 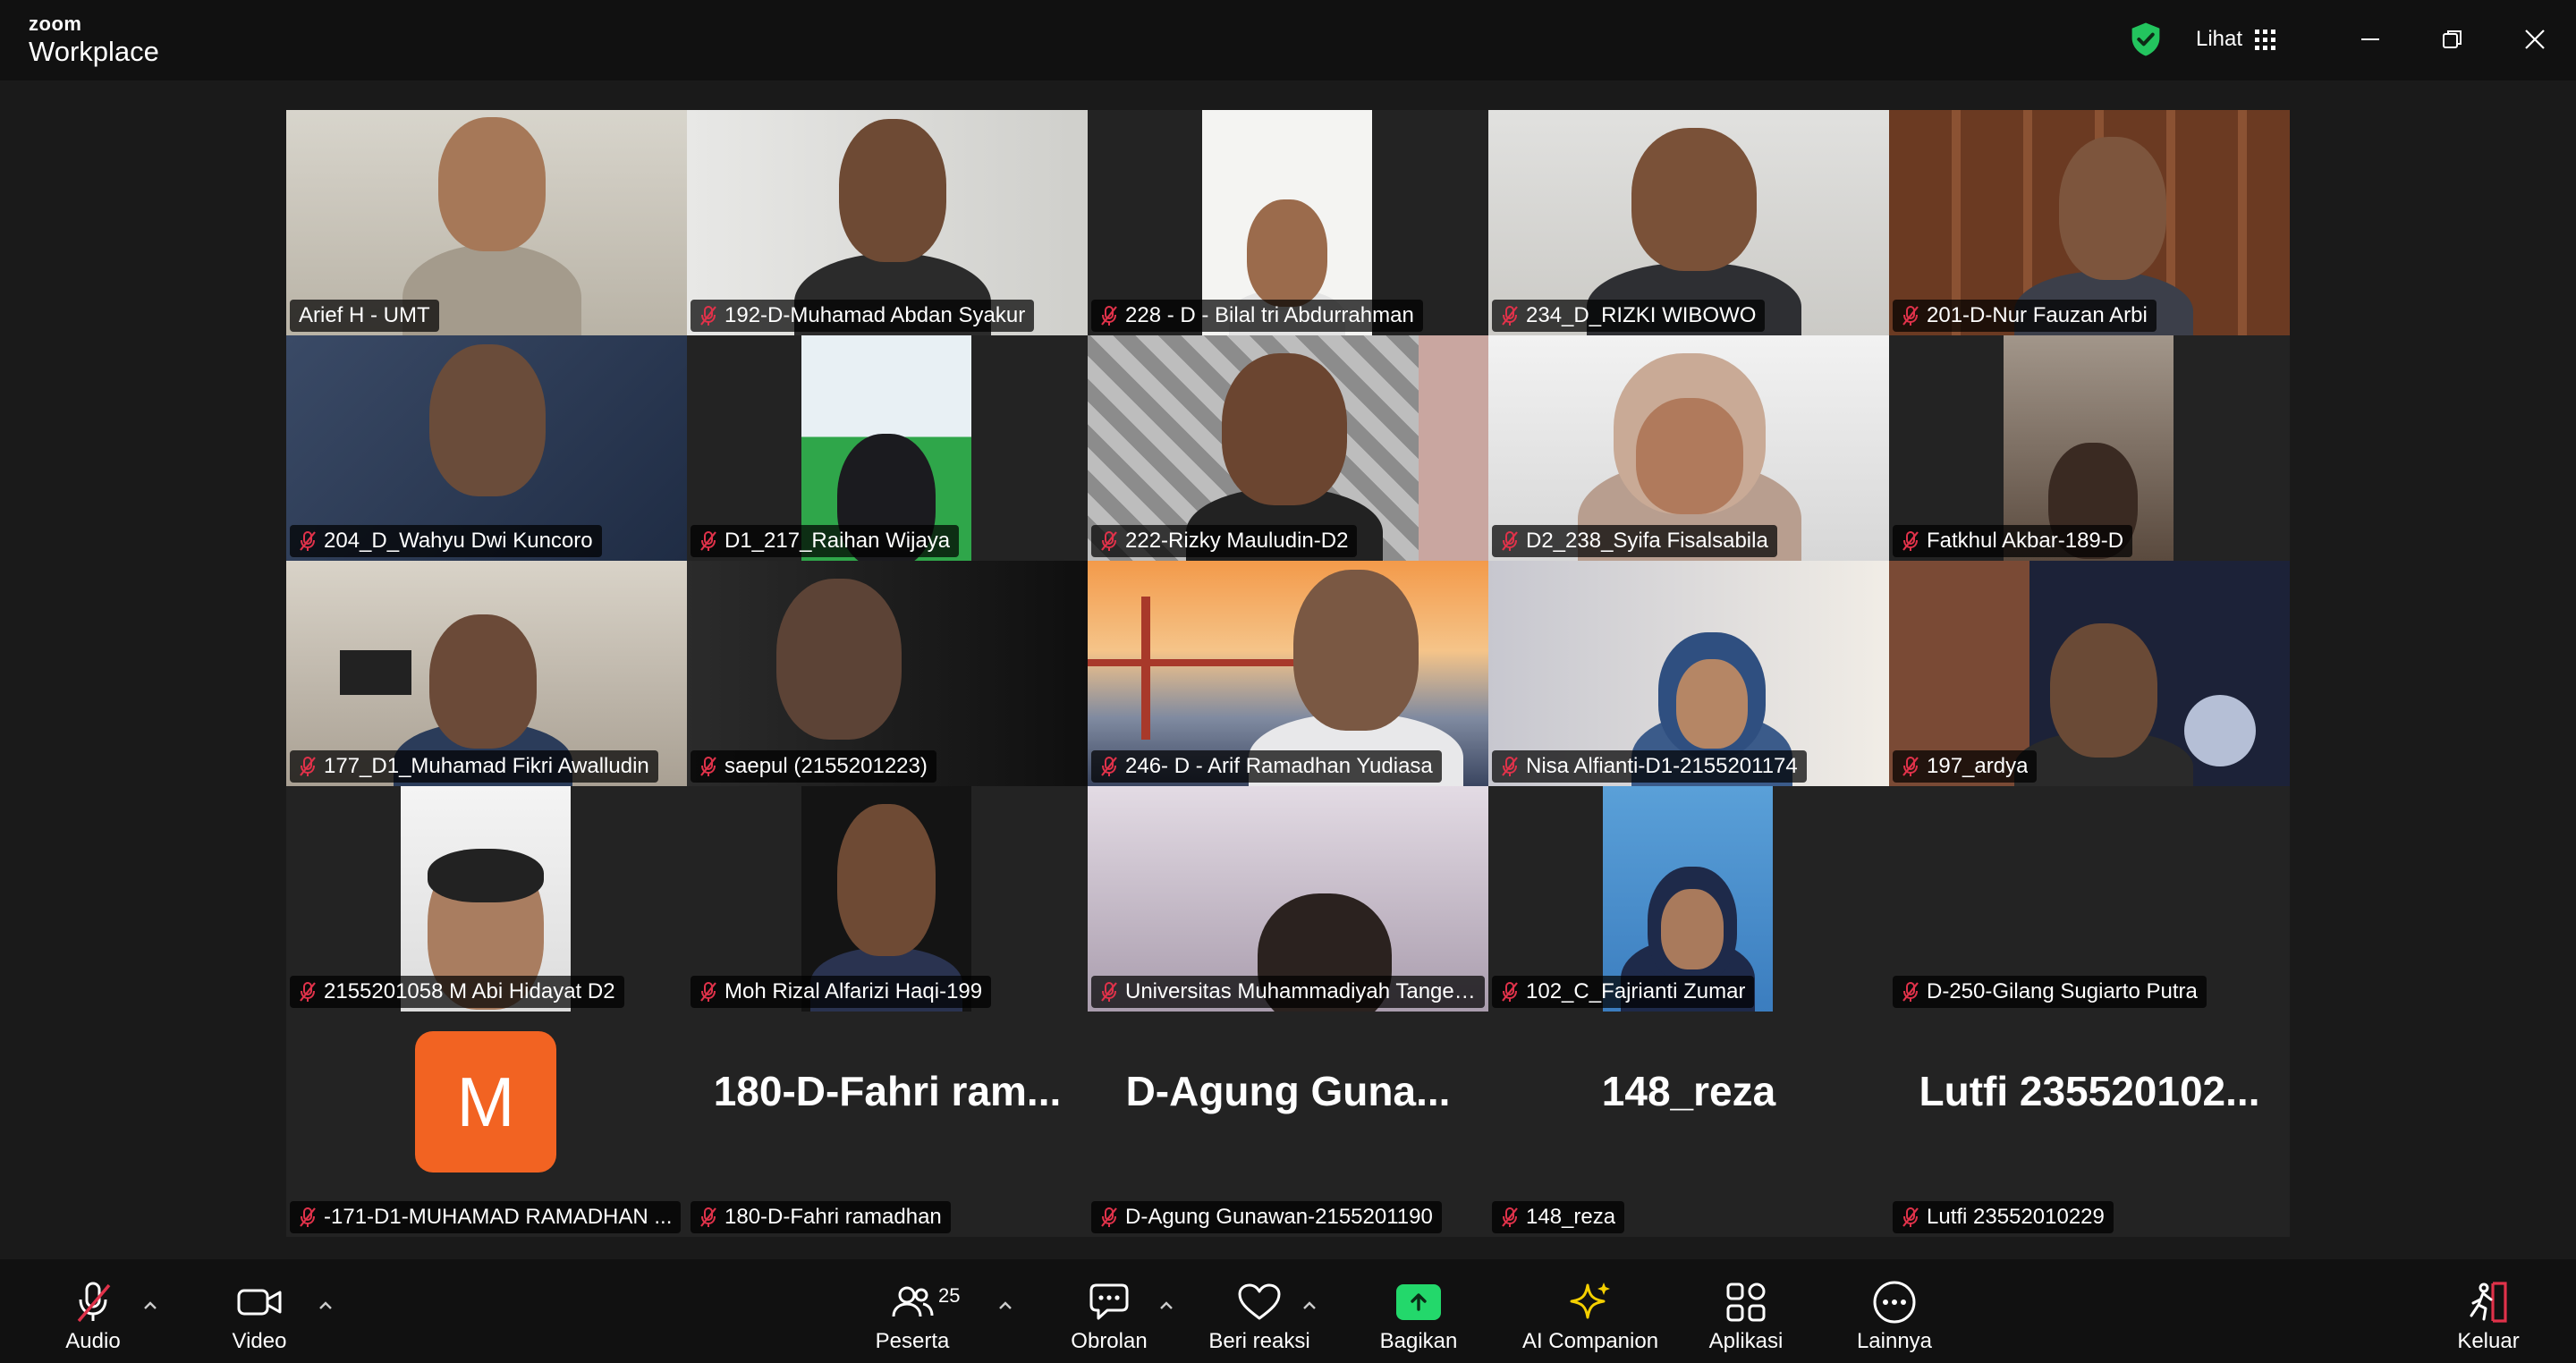 What do you see at coordinates (1288, 673) in the screenshot?
I see `participant-tile: 246- D - Arif Ramadhan Yudiasa` at bounding box center [1288, 673].